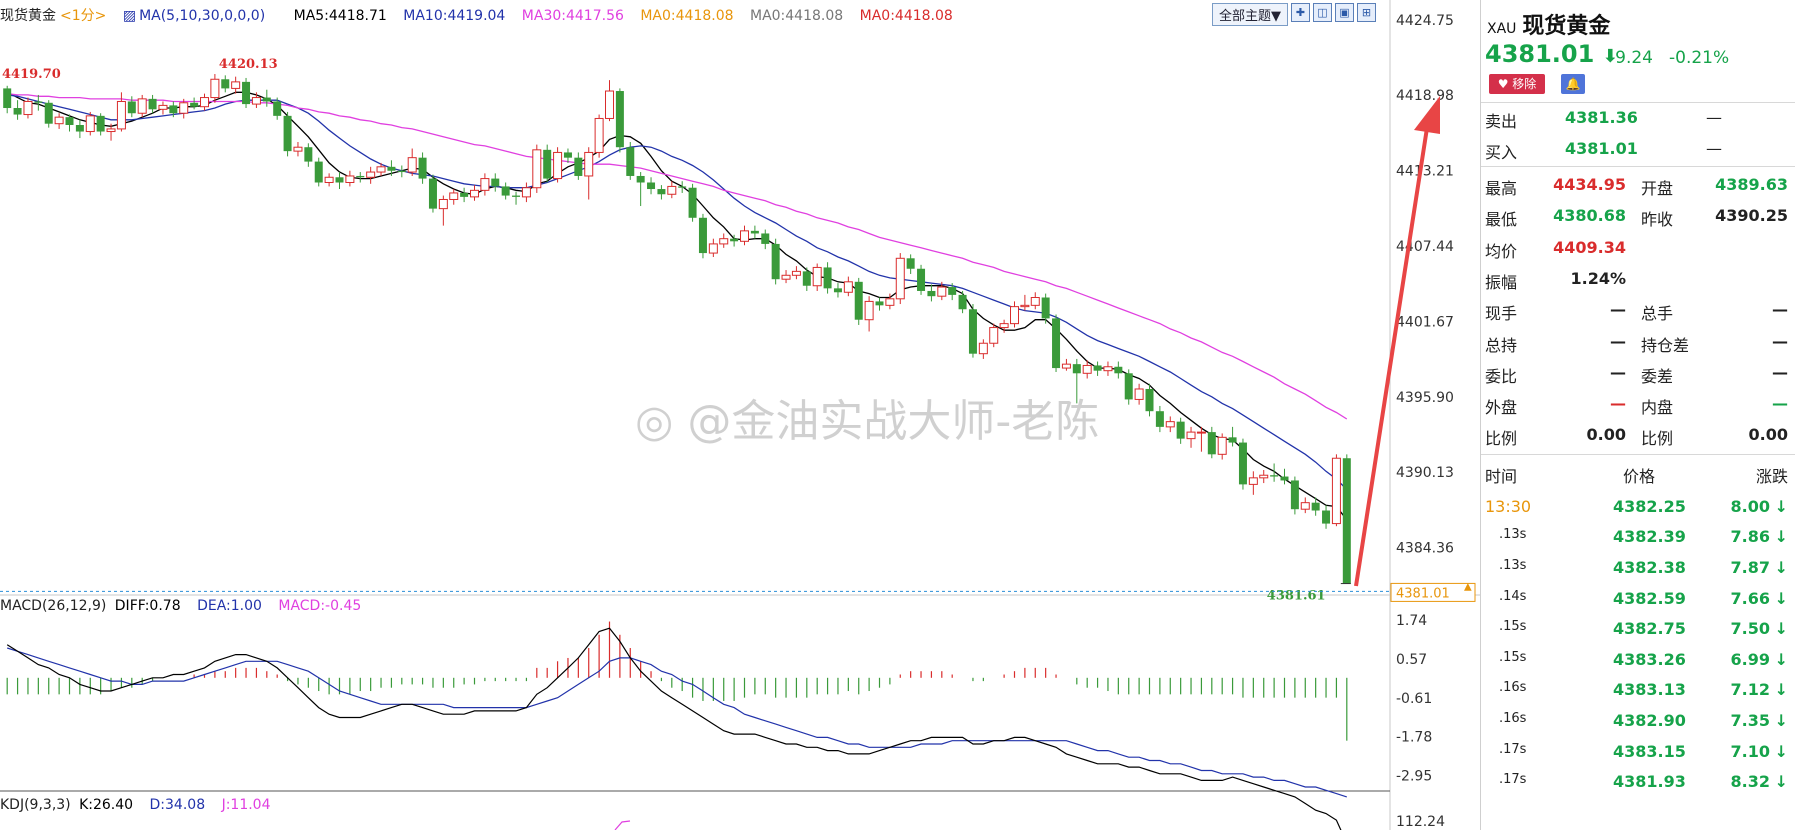 Image resolution: width=1795 pixels, height=830 pixels. Describe the element at coordinates (1657, 408) in the screenshot. I see `stat-label: 内盘` at that location.